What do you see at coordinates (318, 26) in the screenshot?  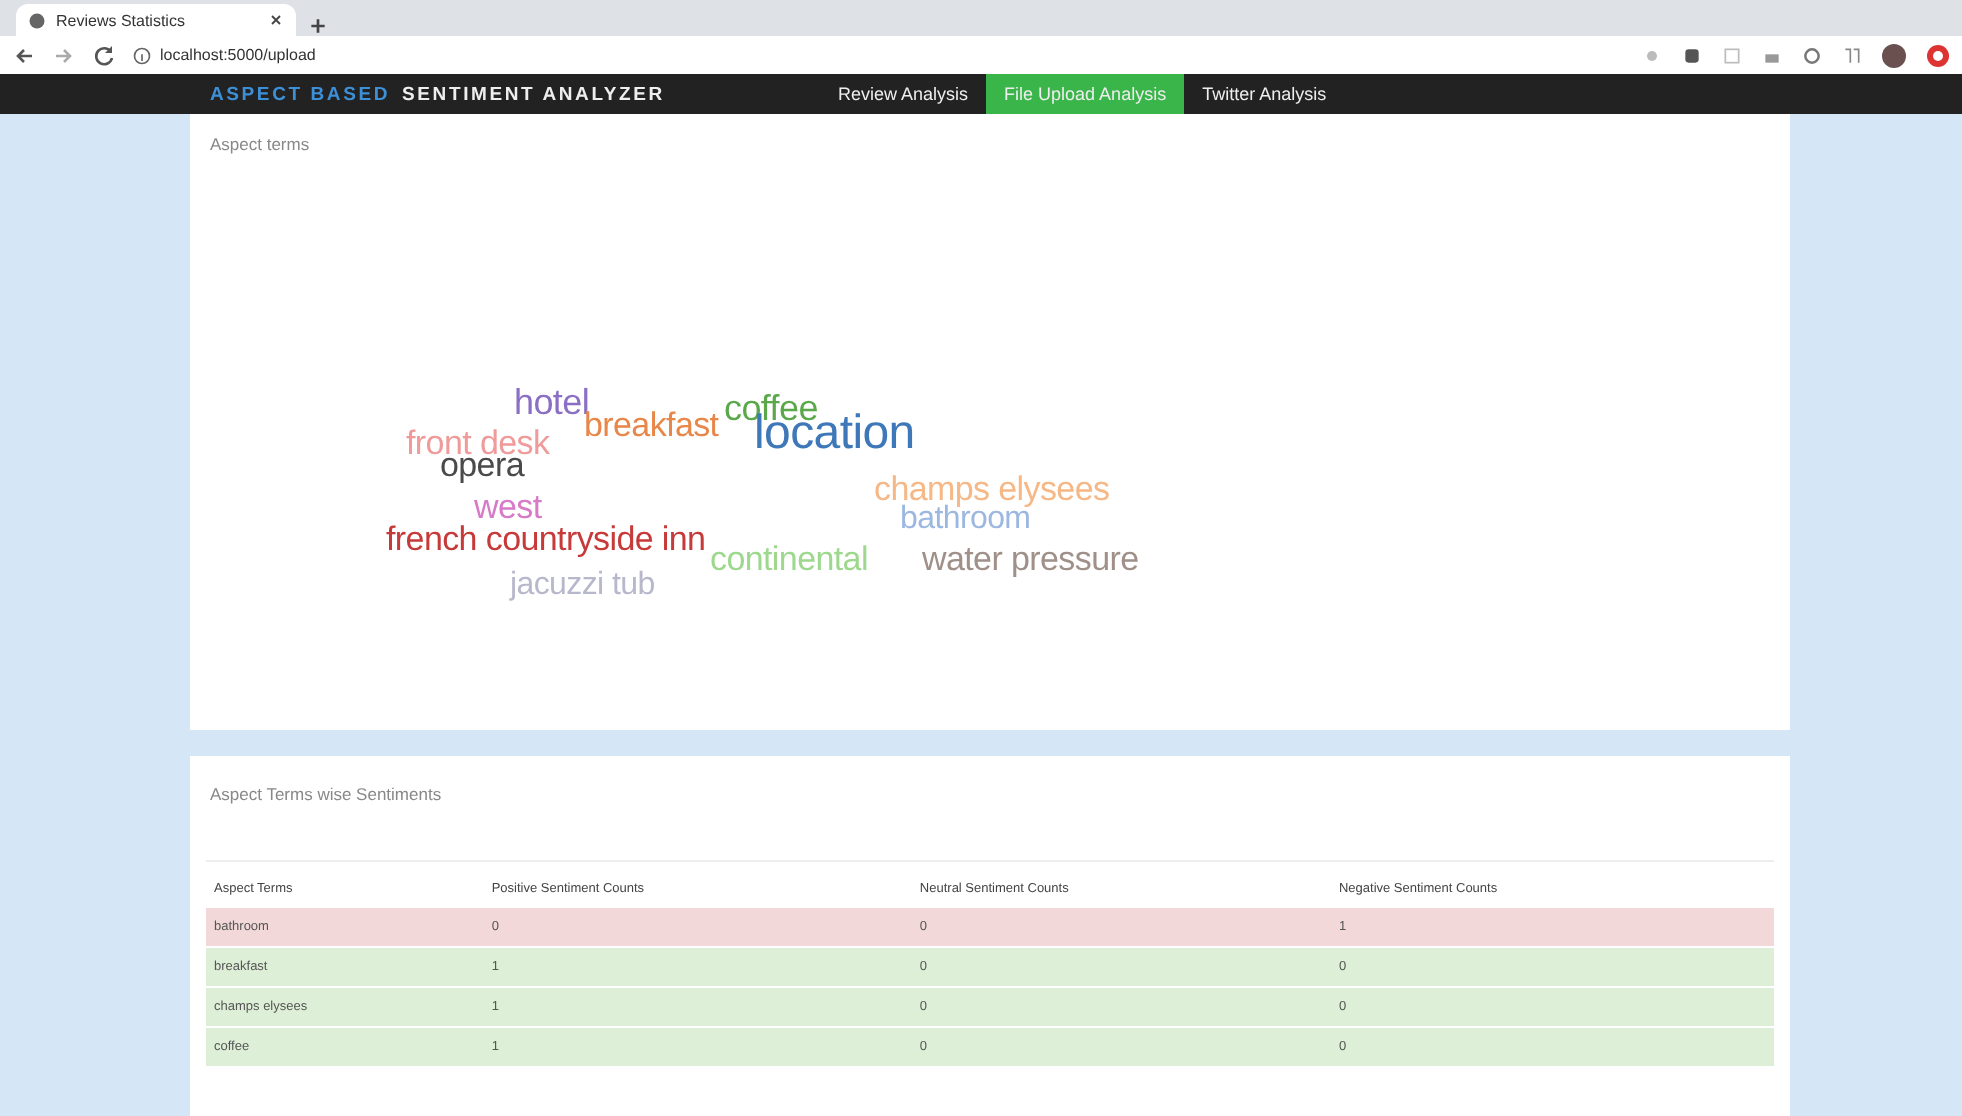 I see `plus-icon` at bounding box center [318, 26].